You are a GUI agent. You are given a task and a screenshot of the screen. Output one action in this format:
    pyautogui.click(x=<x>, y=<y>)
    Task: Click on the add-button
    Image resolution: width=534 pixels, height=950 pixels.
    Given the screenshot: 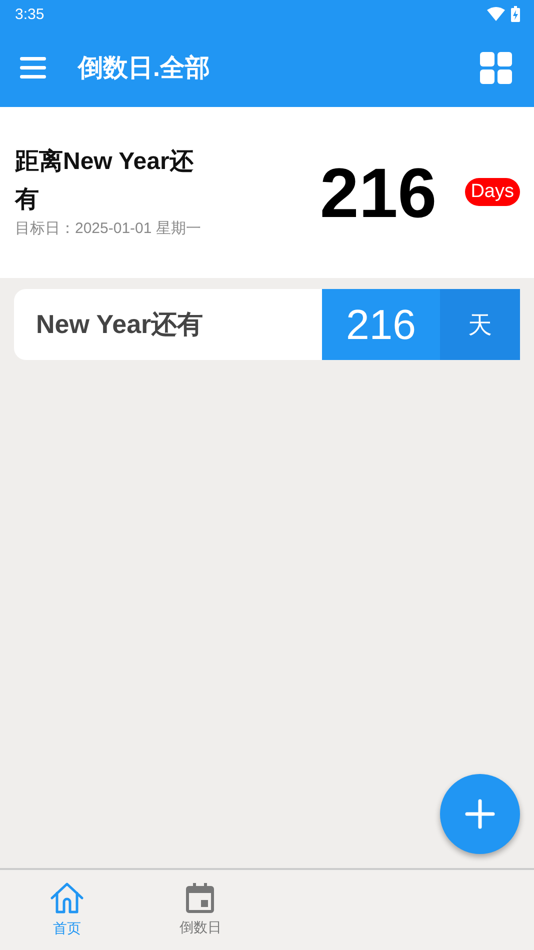 What is the action you would take?
    pyautogui.click(x=480, y=814)
    